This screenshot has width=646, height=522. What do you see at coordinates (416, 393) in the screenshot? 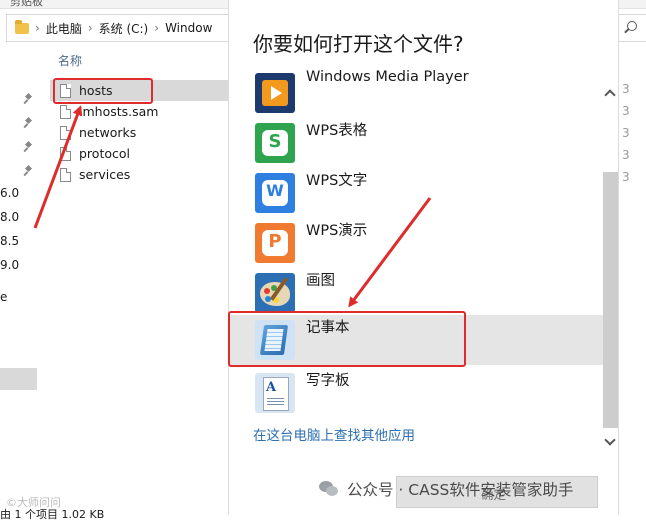
I see `app-item-wordpad: 写字板` at bounding box center [416, 393].